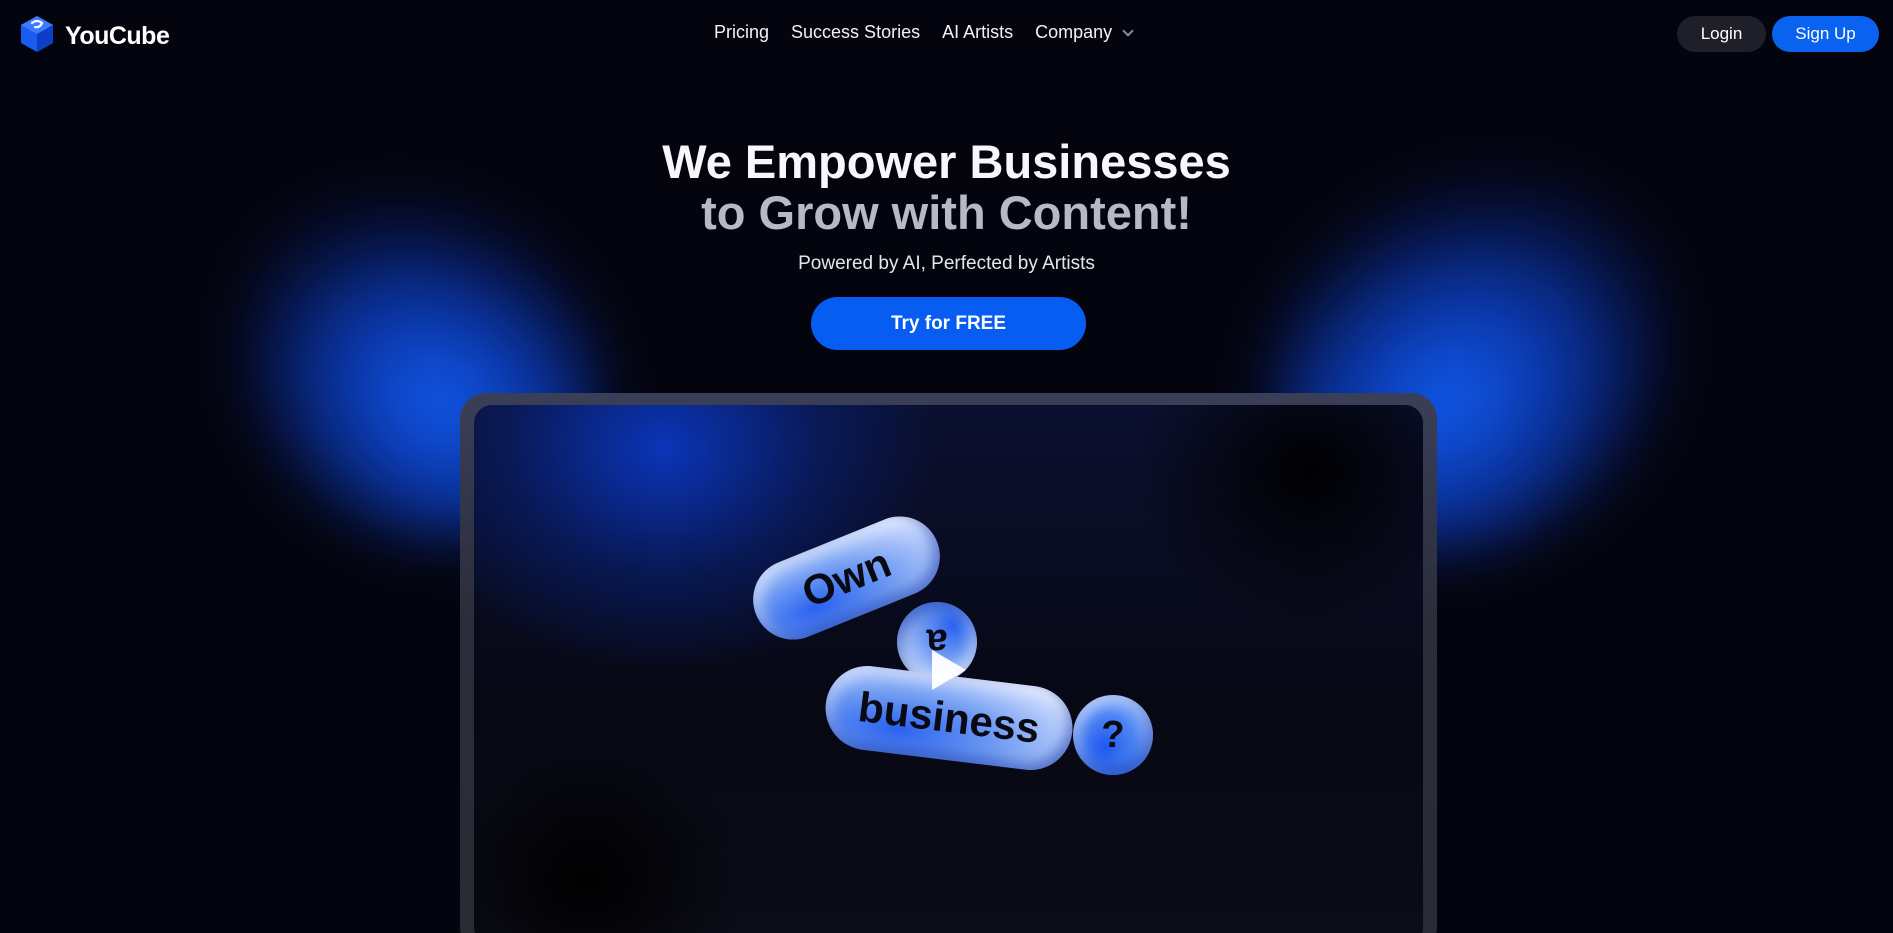  I want to click on cube-logo-icon, so click(37, 36).